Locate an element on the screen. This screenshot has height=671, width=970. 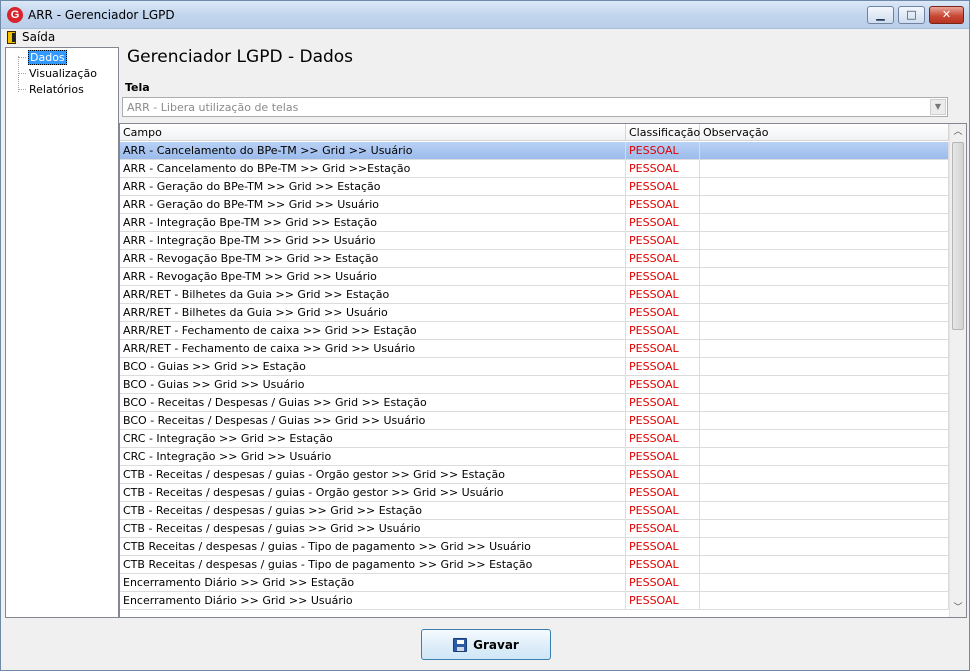
tree-item-dados: Dados is located at coordinates (47, 57).